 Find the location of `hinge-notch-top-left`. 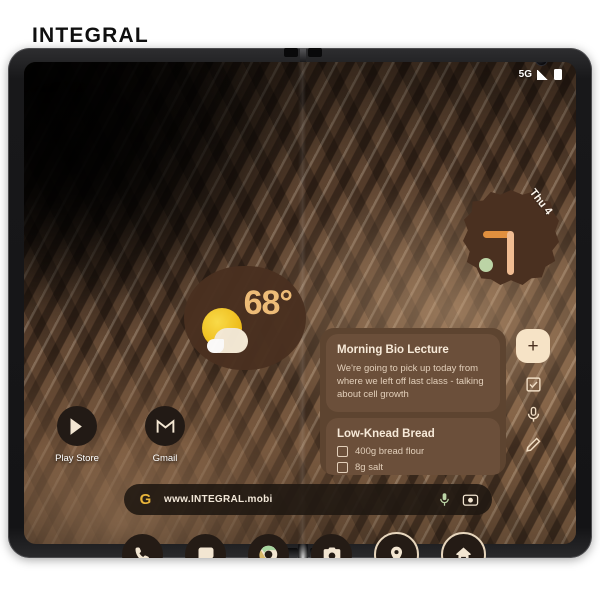

hinge-notch-top-left is located at coordinates (291, 52).